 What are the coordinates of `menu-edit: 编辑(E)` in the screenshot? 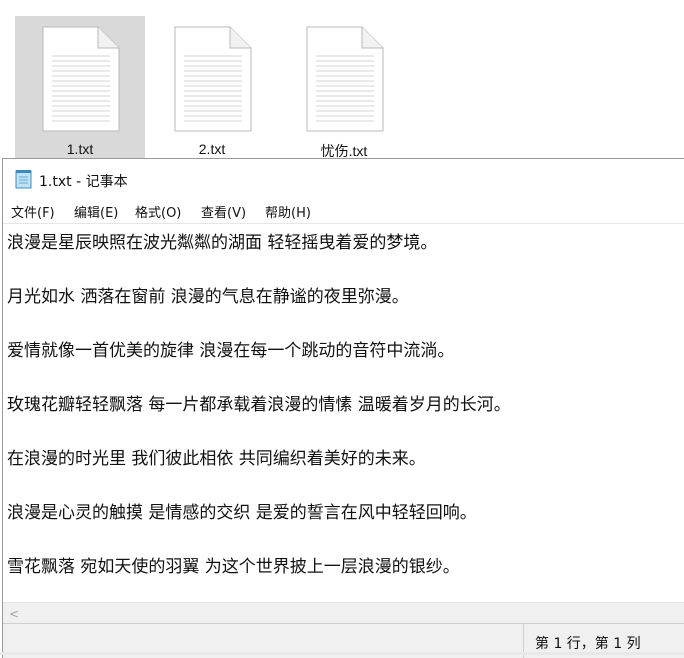 It's located at (96, 211).